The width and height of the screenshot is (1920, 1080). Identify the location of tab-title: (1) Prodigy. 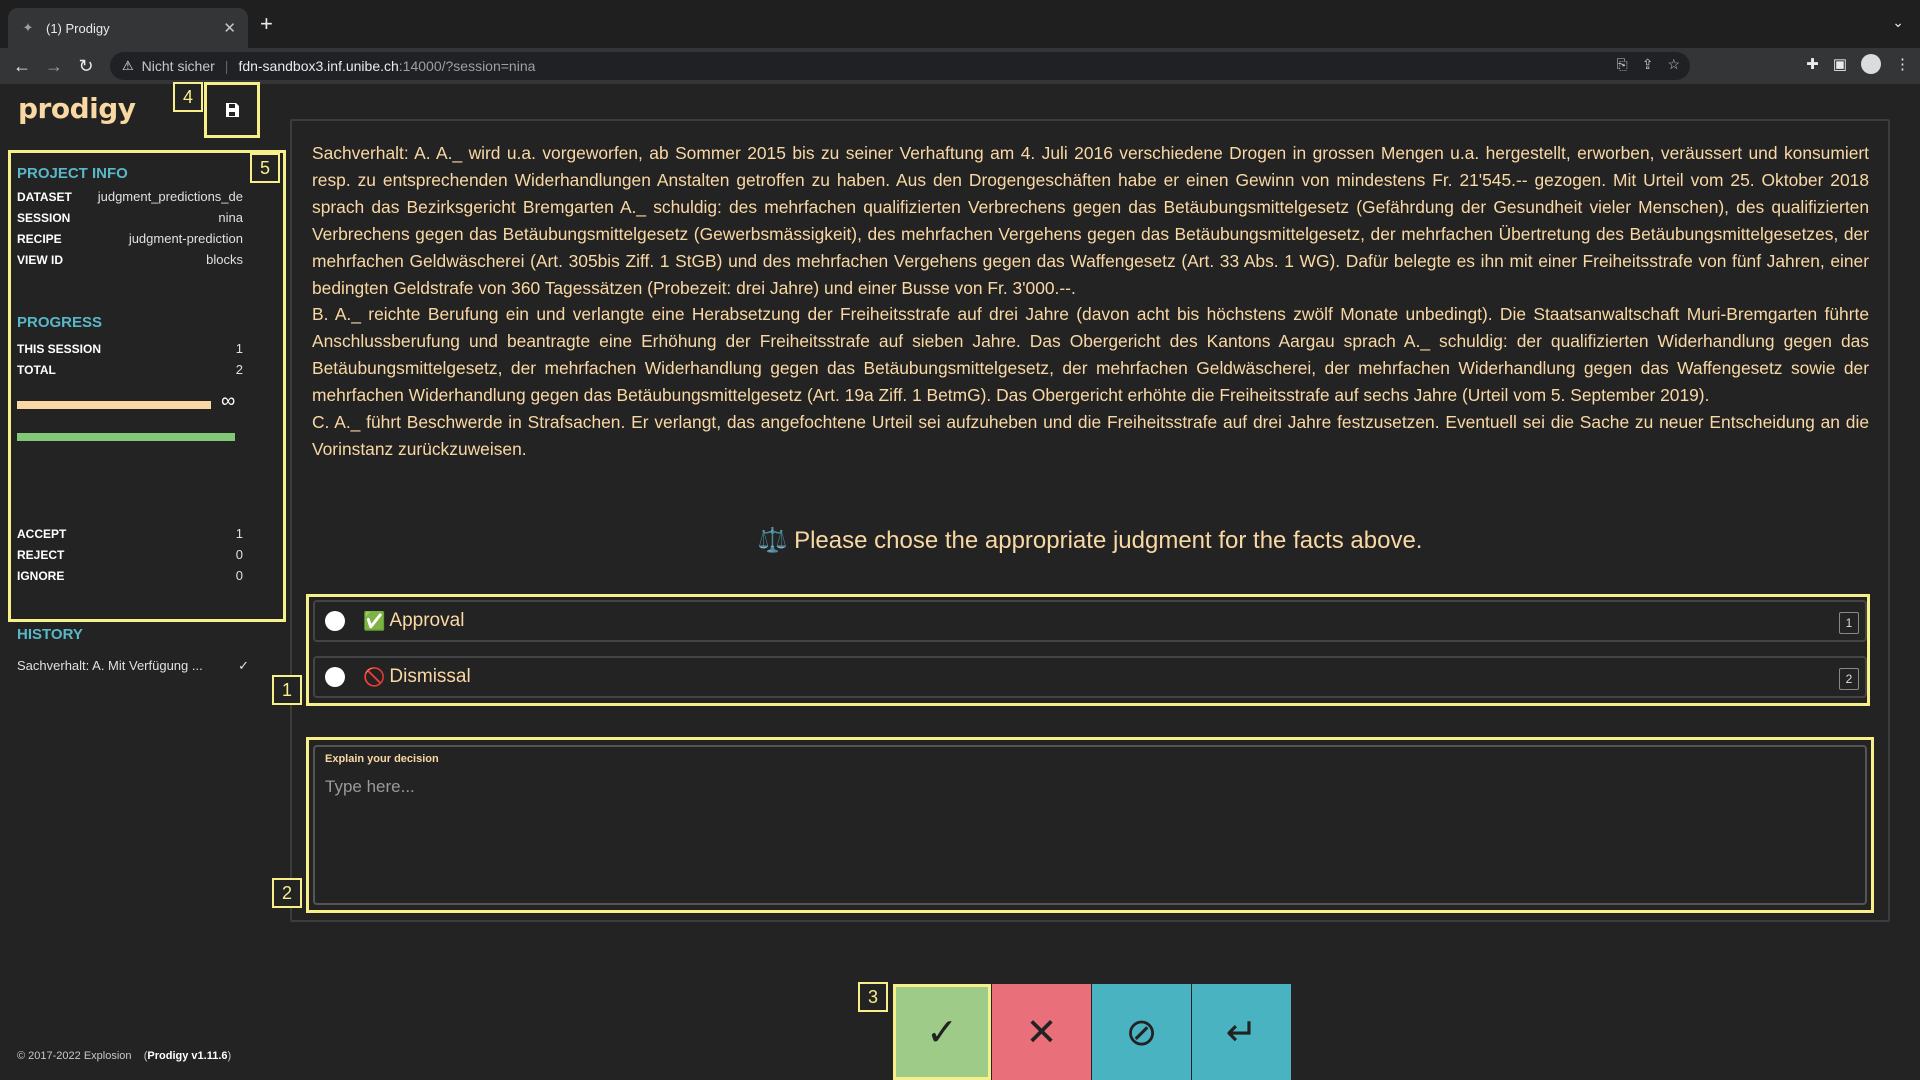
(78, 28).